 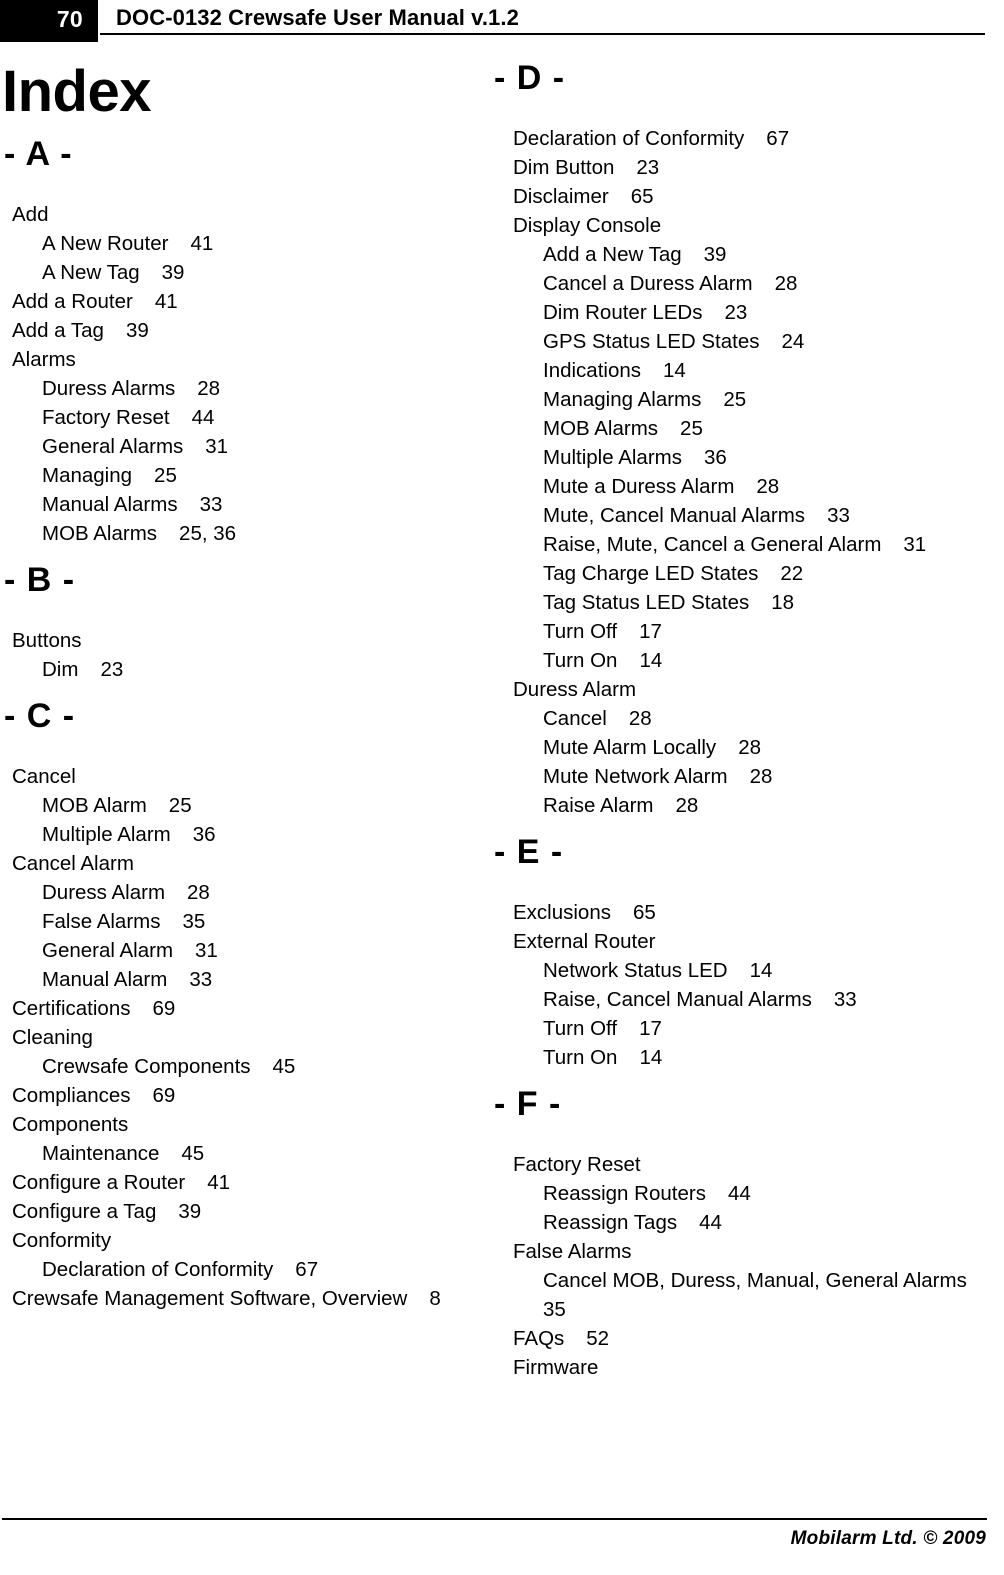 What do you see at coordinates (256, 417) in the screenshot?
I see `index-entry: Factory Reset 44` at bounding box center [256, 417].